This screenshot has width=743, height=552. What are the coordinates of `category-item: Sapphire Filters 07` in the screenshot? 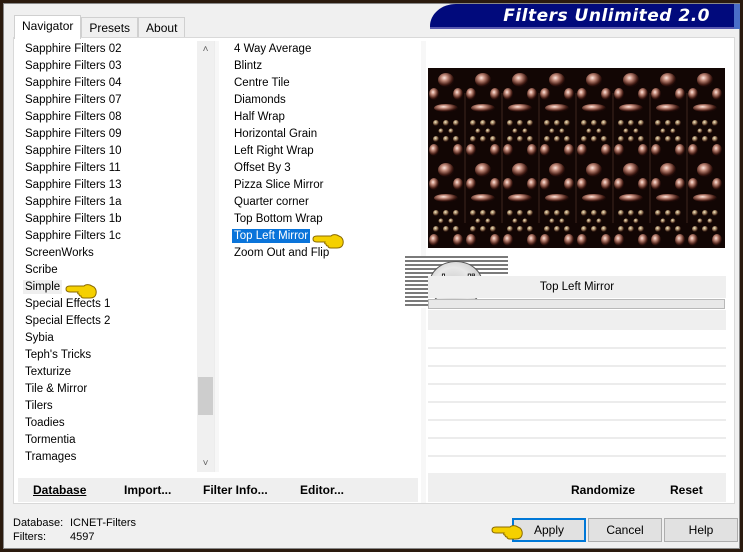 It's located at (109, 100).